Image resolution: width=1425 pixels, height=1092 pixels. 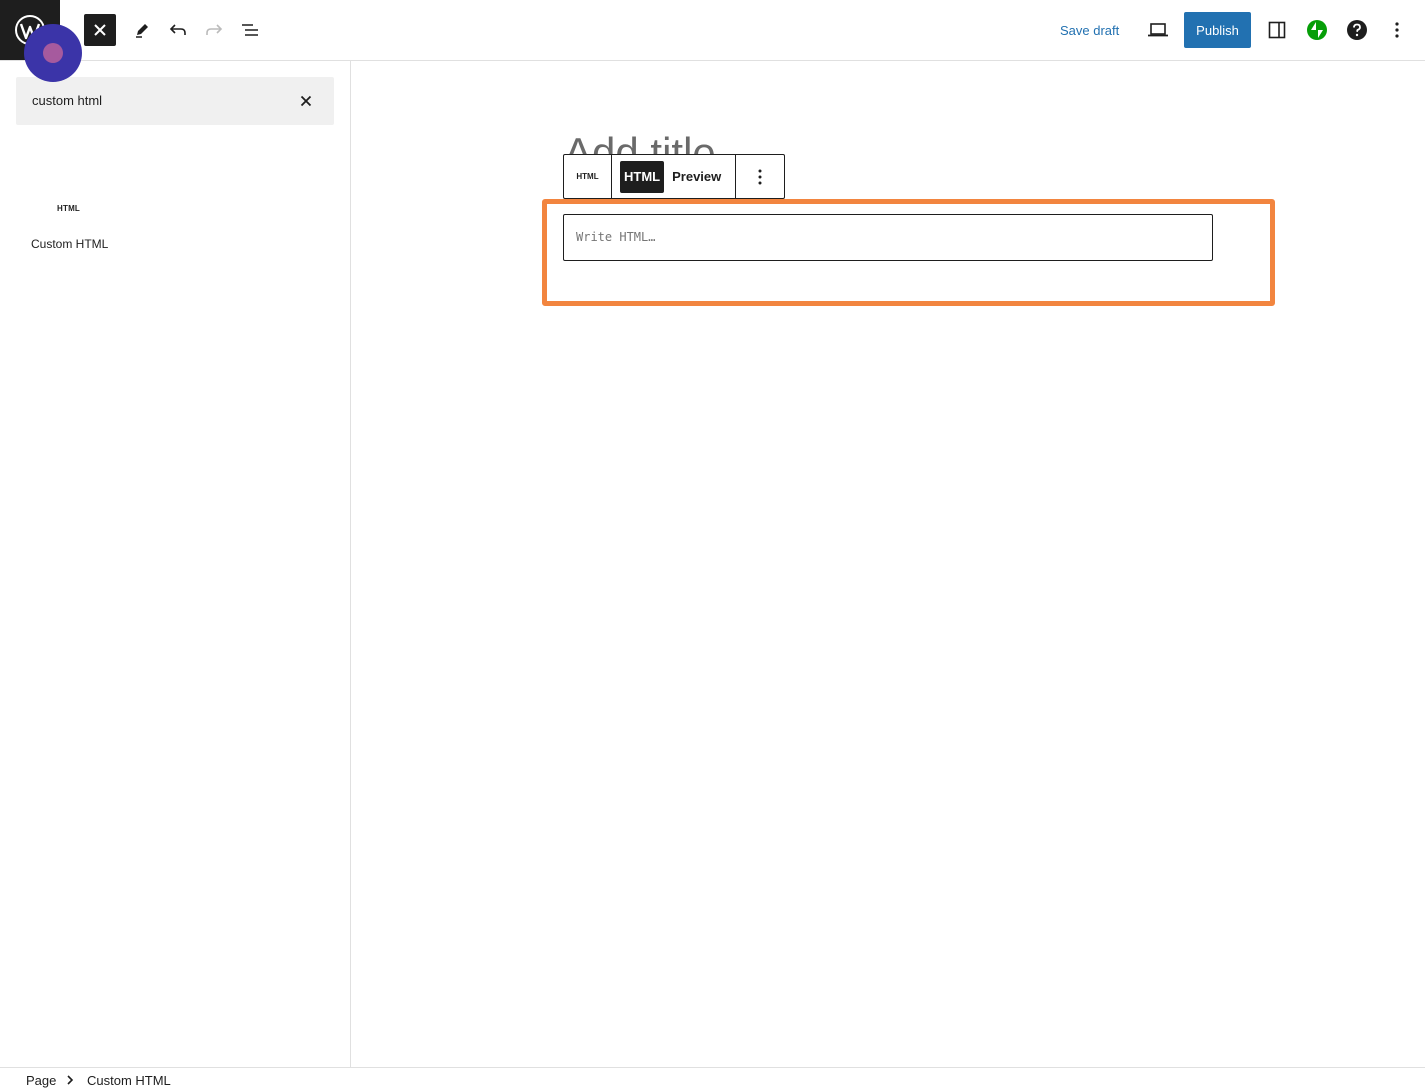 I want to click on jetpack-icon, so click(x=1317, y=30).